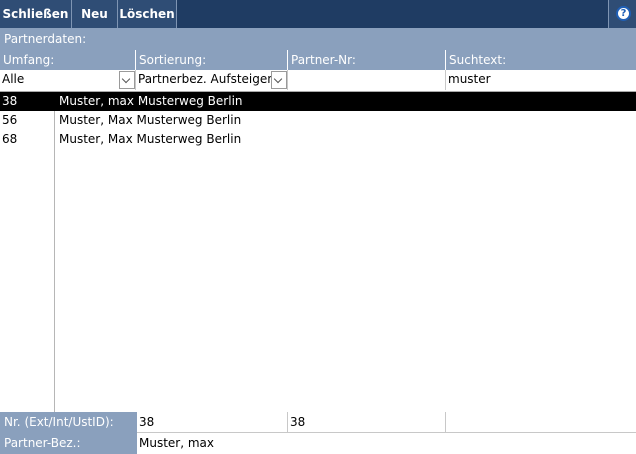 This screenshot has height=454, width=636. Describe the element at coordinates (212, 60) in the screenshot. I see `sort-label: Sortierung:` at that location.